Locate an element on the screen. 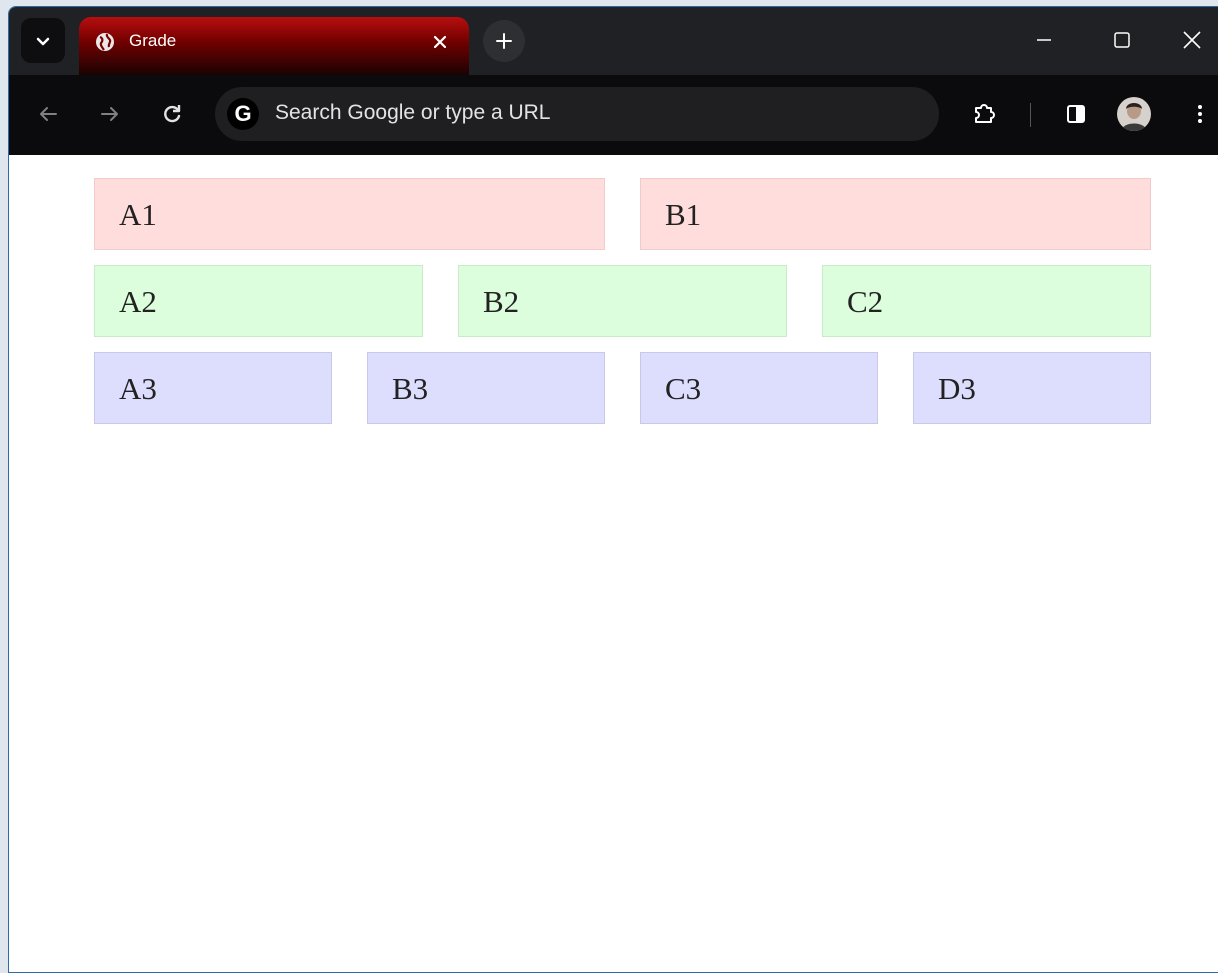  close-window-icon is located at coordinates (1192, 40).